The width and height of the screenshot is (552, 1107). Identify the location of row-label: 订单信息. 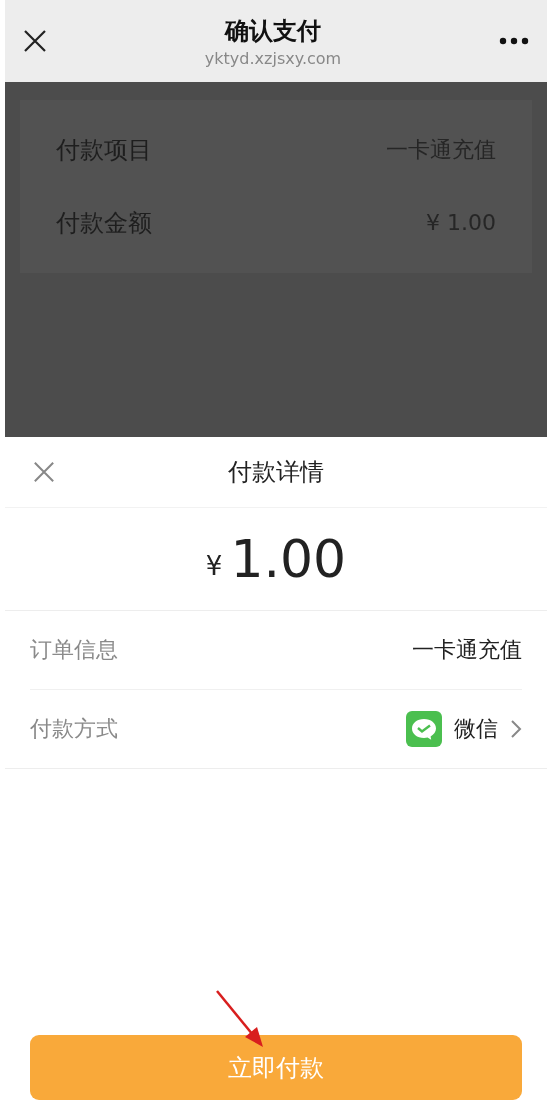
(74, 650).